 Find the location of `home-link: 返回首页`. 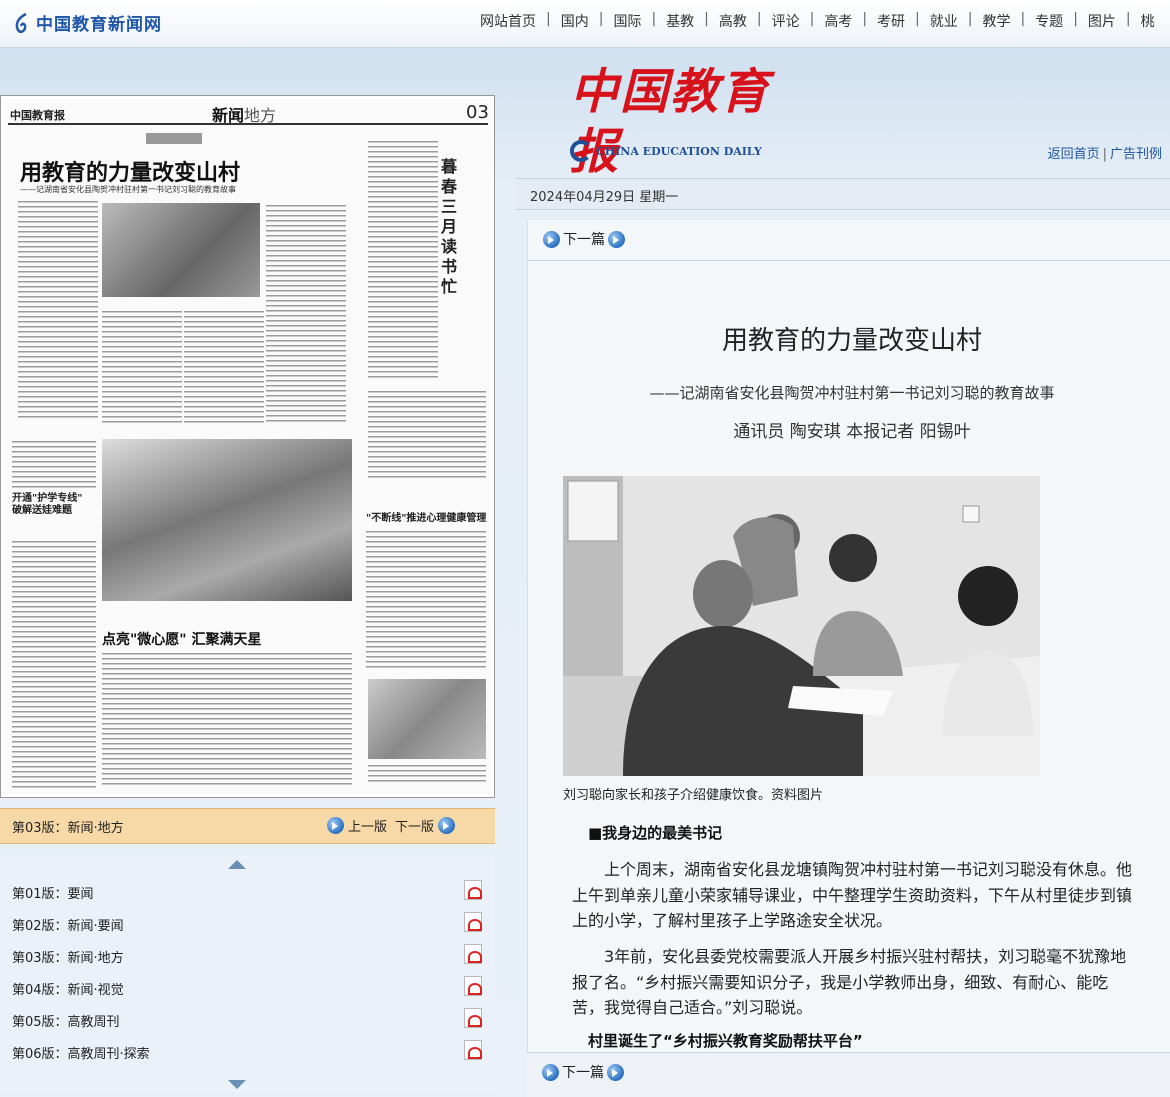

home-link: 返回首页 is located at coordinates (1074, 154).